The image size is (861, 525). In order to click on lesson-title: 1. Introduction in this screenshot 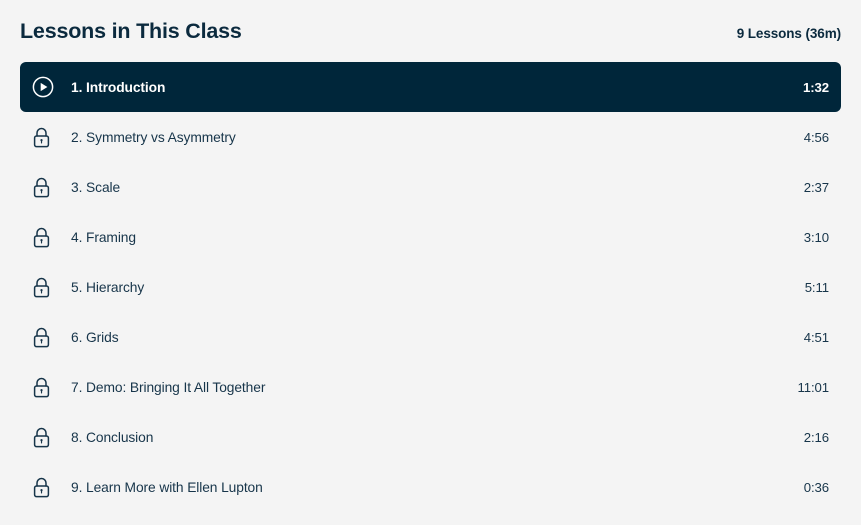, I will do `click(118, 87)`.